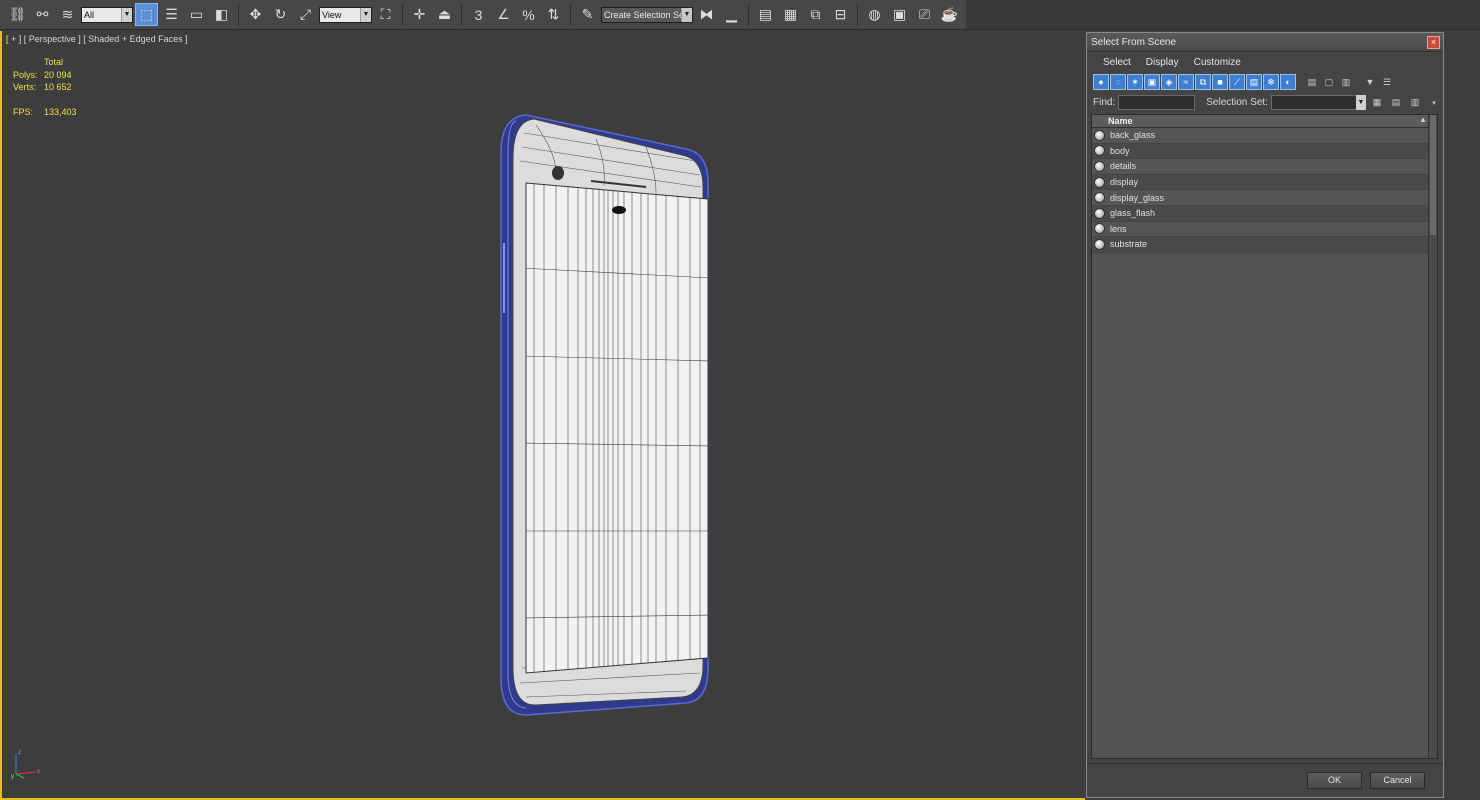 This screenshot has width=1480, height=800. What do you see at coordinates (171, 14) in the screenshot?
I see `select-by-name-icon: ☰` at bounding box center [171, 14].